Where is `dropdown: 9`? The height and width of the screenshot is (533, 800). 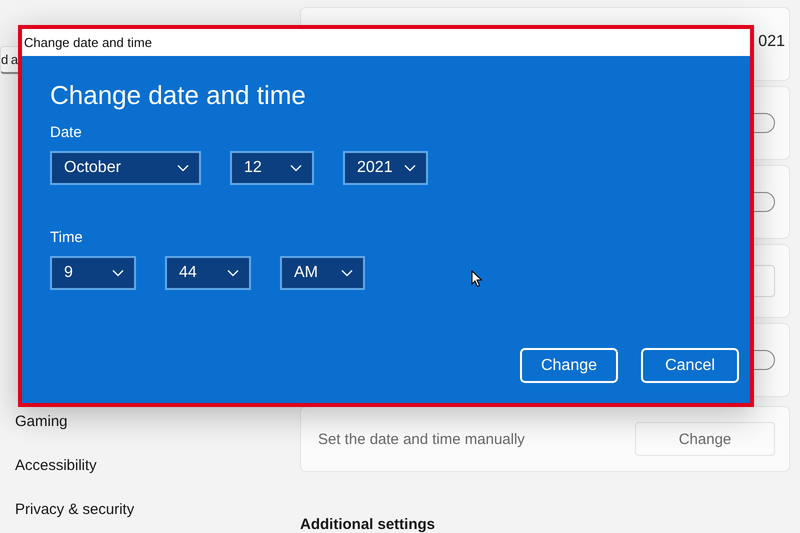 dropdown: 9 is located at coordinates (93, 273).